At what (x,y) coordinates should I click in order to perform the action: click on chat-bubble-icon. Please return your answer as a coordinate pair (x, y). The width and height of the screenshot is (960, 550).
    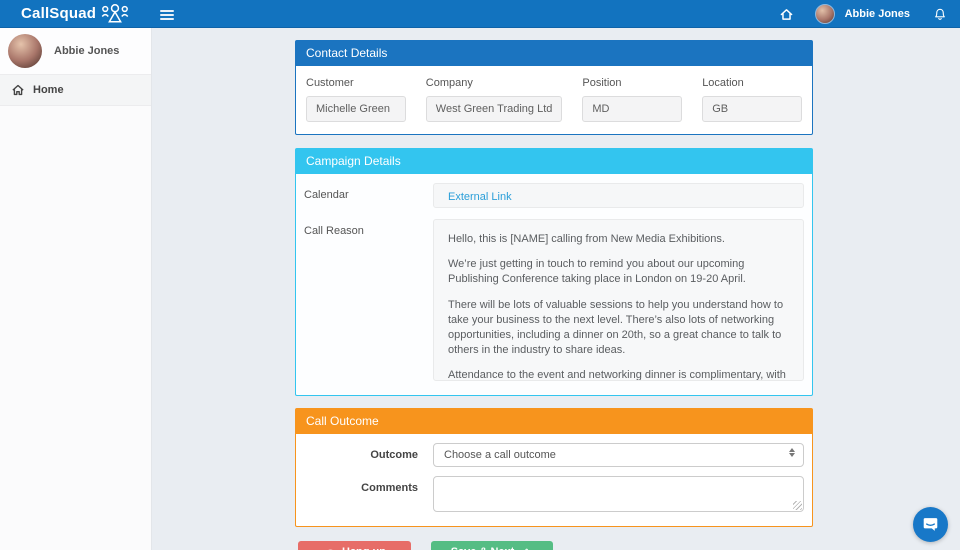
    Looking at the image, I should click on (930, 524).